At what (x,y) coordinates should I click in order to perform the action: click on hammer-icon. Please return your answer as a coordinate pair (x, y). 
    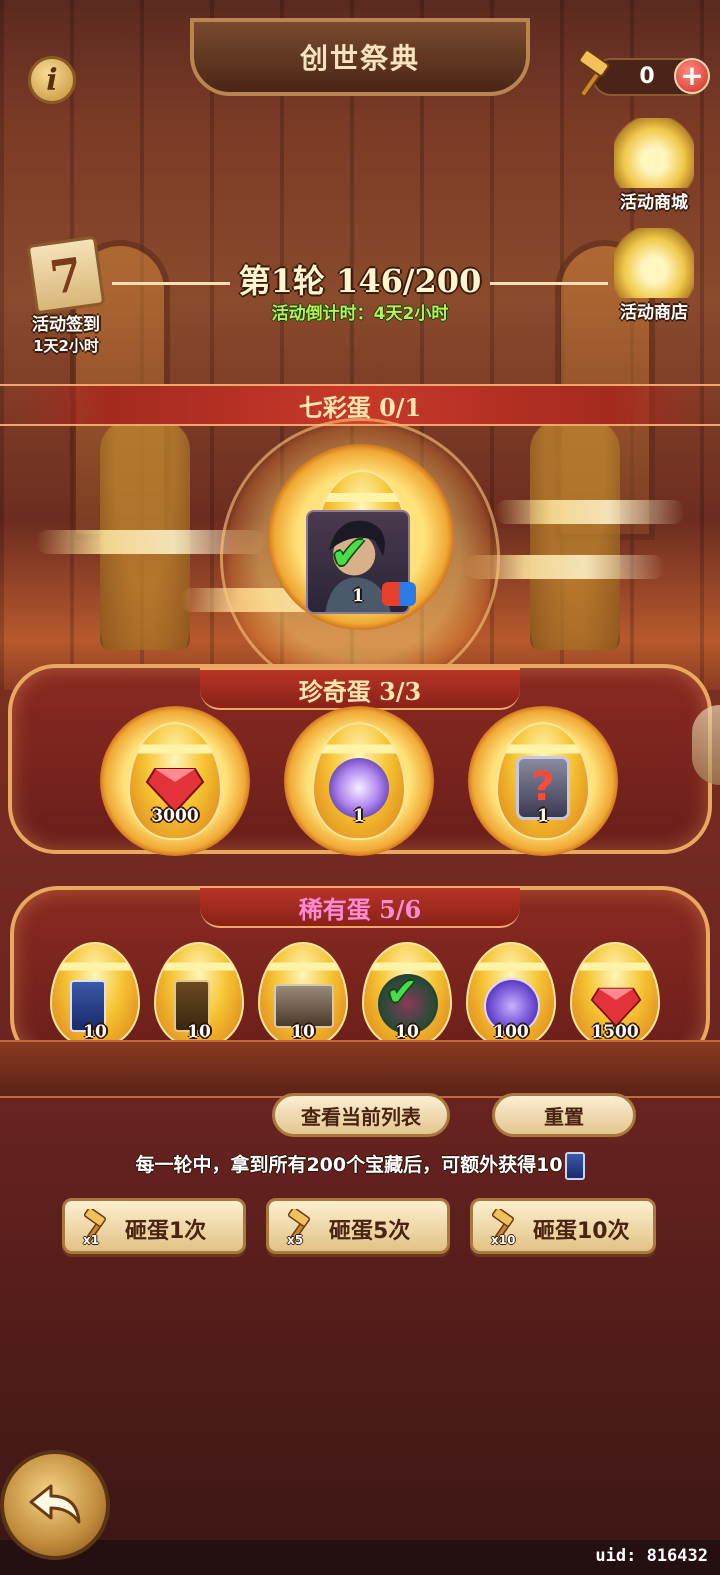
    Looking at the image, I should click on (594, 74).